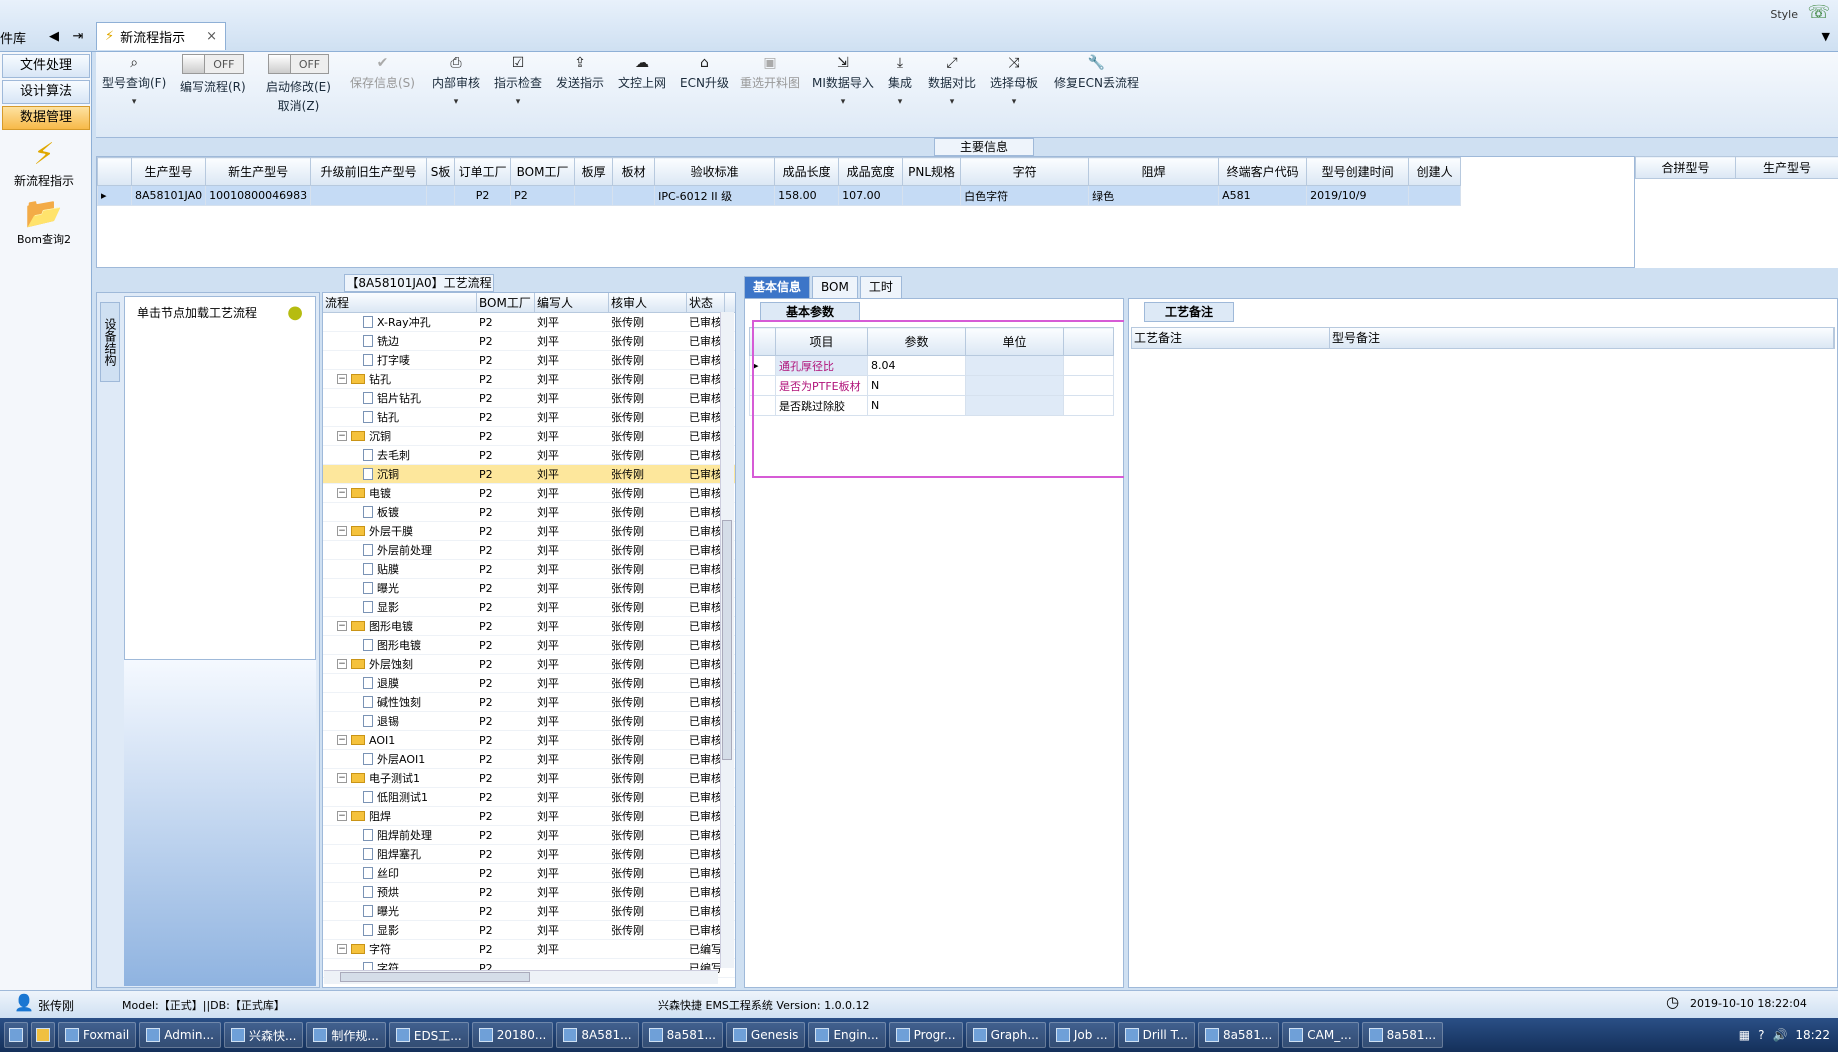  What do you see at coordinates (1025, 171) in the screenshot?
I see `column-header: 字符` at bounding box center [1025, 171].